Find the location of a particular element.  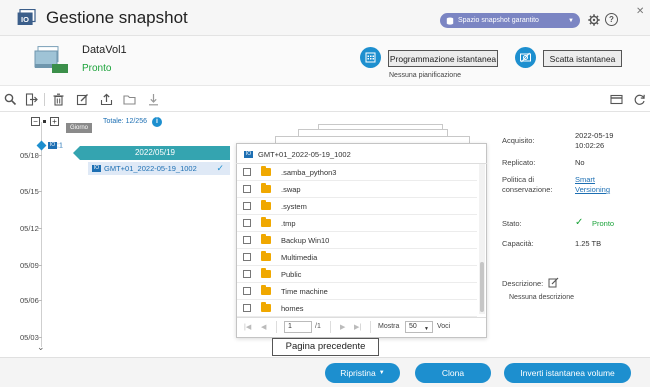

scrollbar-thumb is located at coordinates (482, 287).